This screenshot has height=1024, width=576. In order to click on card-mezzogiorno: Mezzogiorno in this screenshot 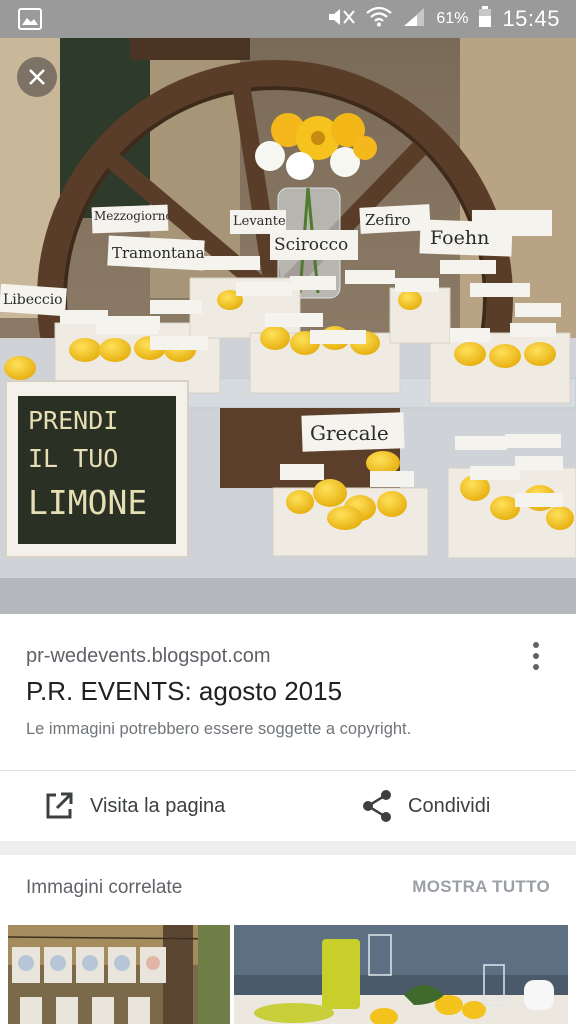, I will do `click(131, 216)`.